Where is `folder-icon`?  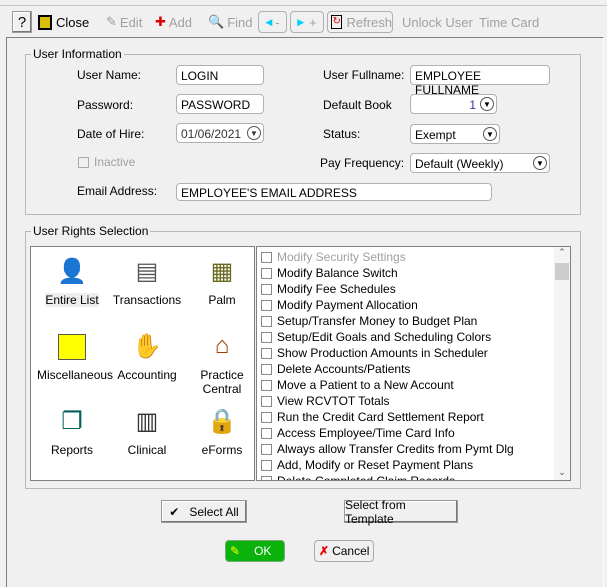 folder-icon is located at coordinates (72, 347).